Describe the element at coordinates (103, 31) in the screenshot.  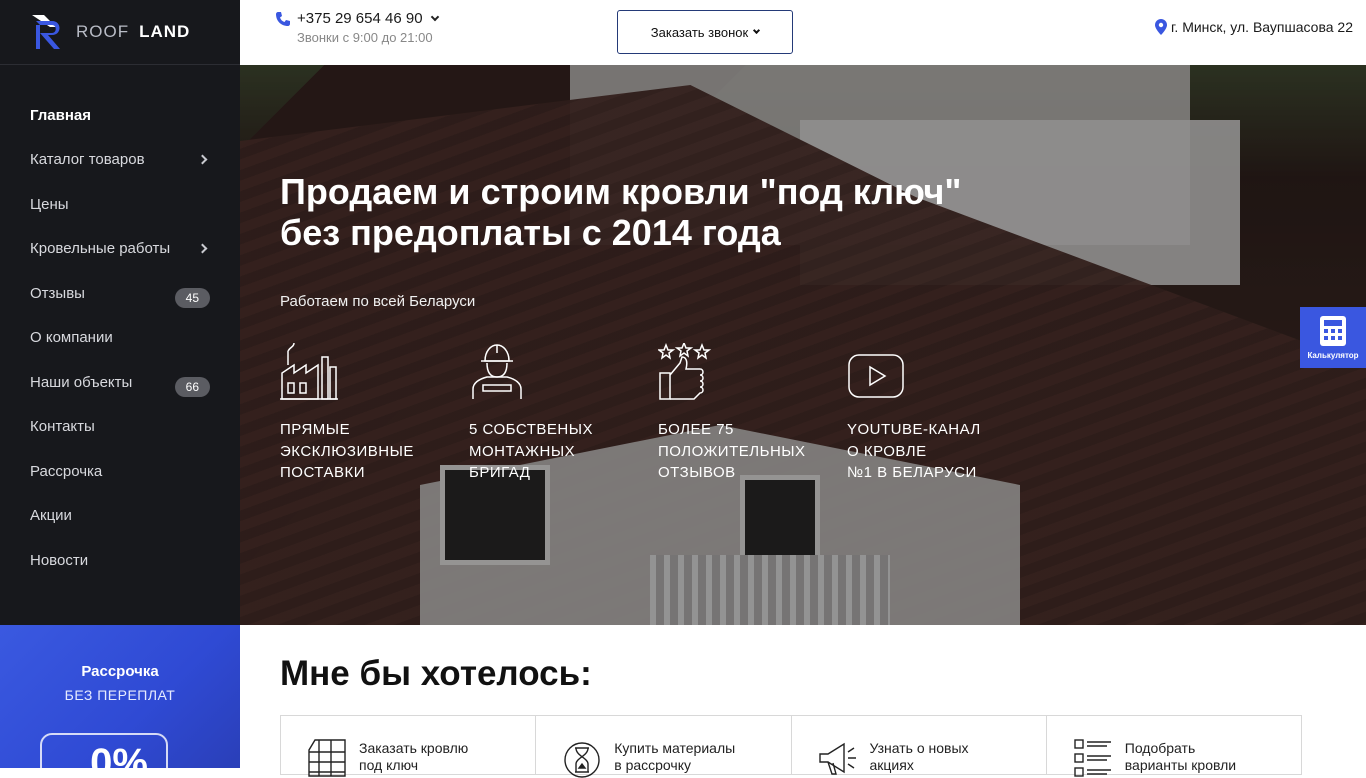
I see `logo-word-roof: ROOF` at that location.